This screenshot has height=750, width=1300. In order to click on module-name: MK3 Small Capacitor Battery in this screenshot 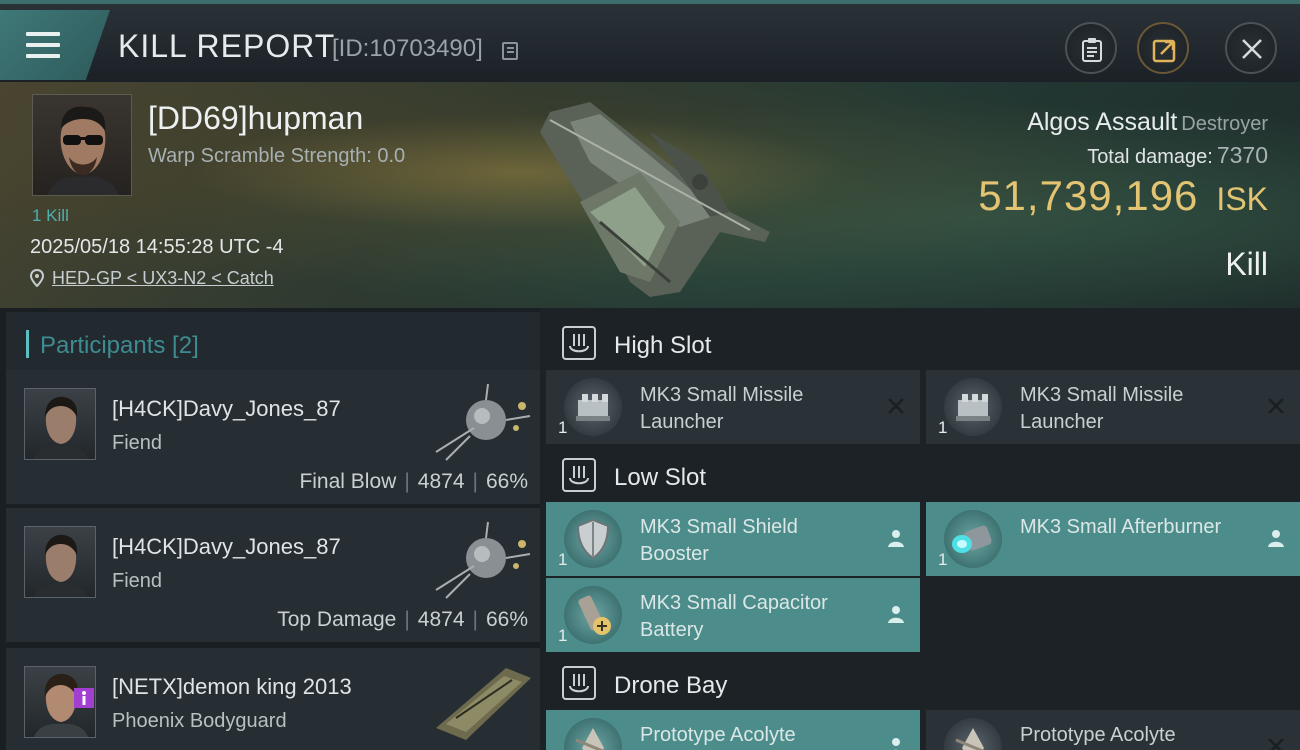, I will do `click(734, 616)`.